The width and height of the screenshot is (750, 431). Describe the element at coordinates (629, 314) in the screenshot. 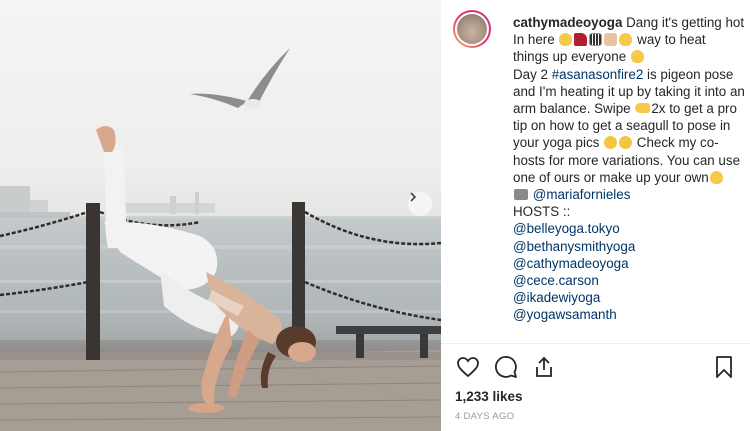

I see `host-mention: @yogawsamanth` at that location.